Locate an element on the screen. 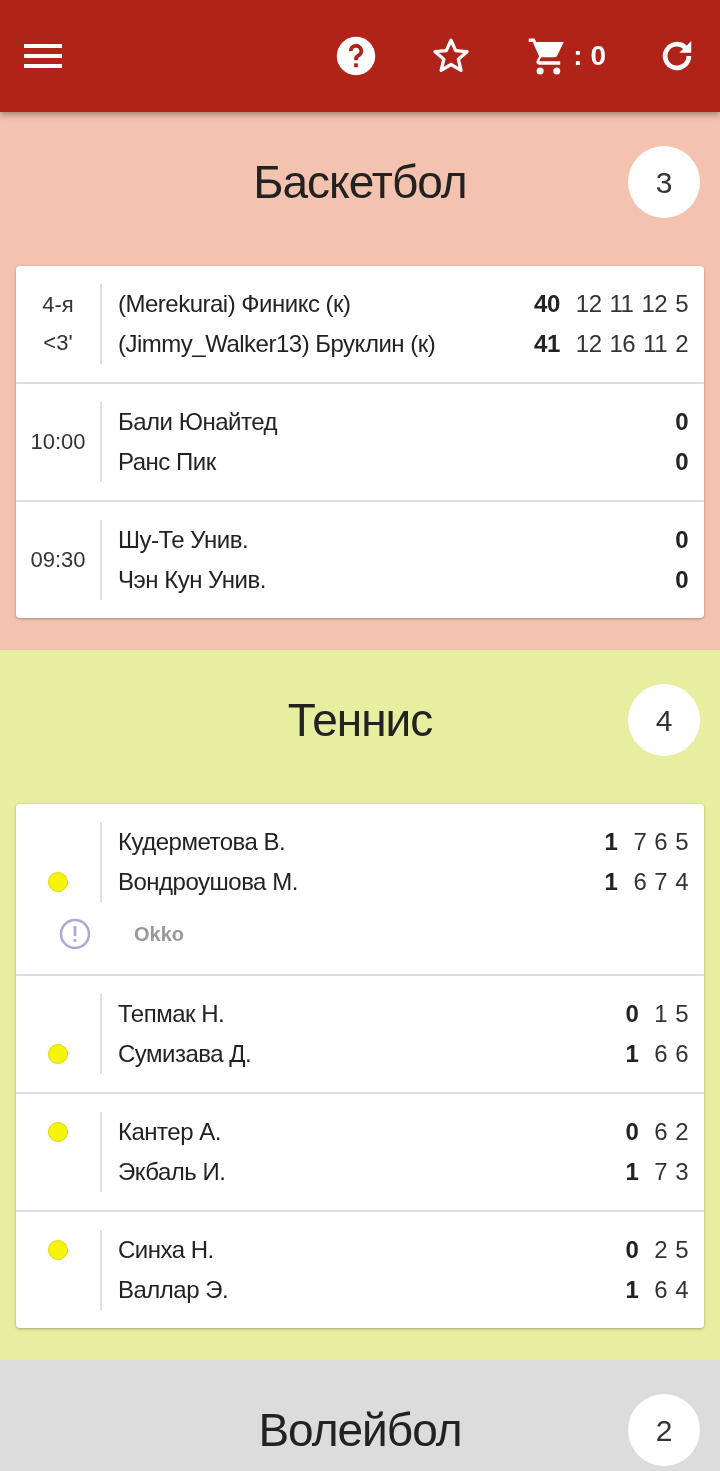  team-name: Валлар Э. is located at coordinates (174, 1290).